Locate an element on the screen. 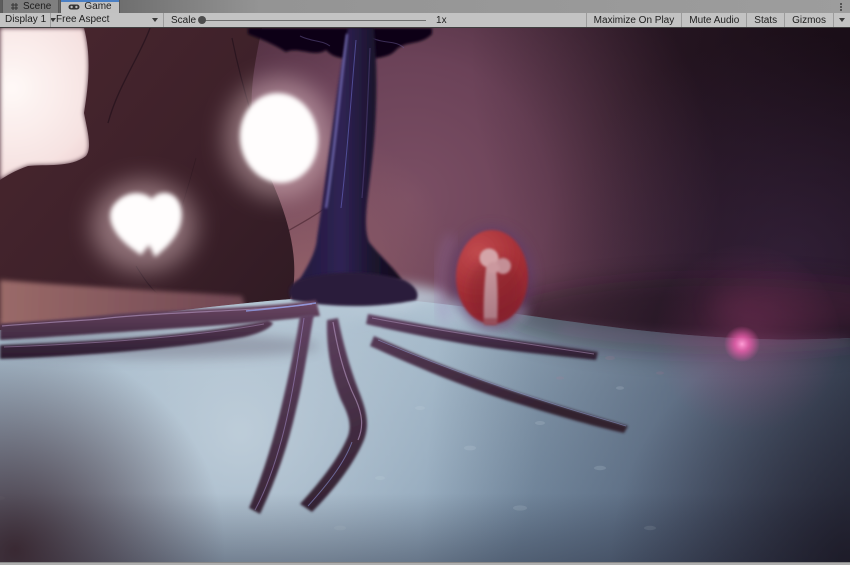  maximize-on-play-button: Maximize On Play is located at coordinates (633, 20).